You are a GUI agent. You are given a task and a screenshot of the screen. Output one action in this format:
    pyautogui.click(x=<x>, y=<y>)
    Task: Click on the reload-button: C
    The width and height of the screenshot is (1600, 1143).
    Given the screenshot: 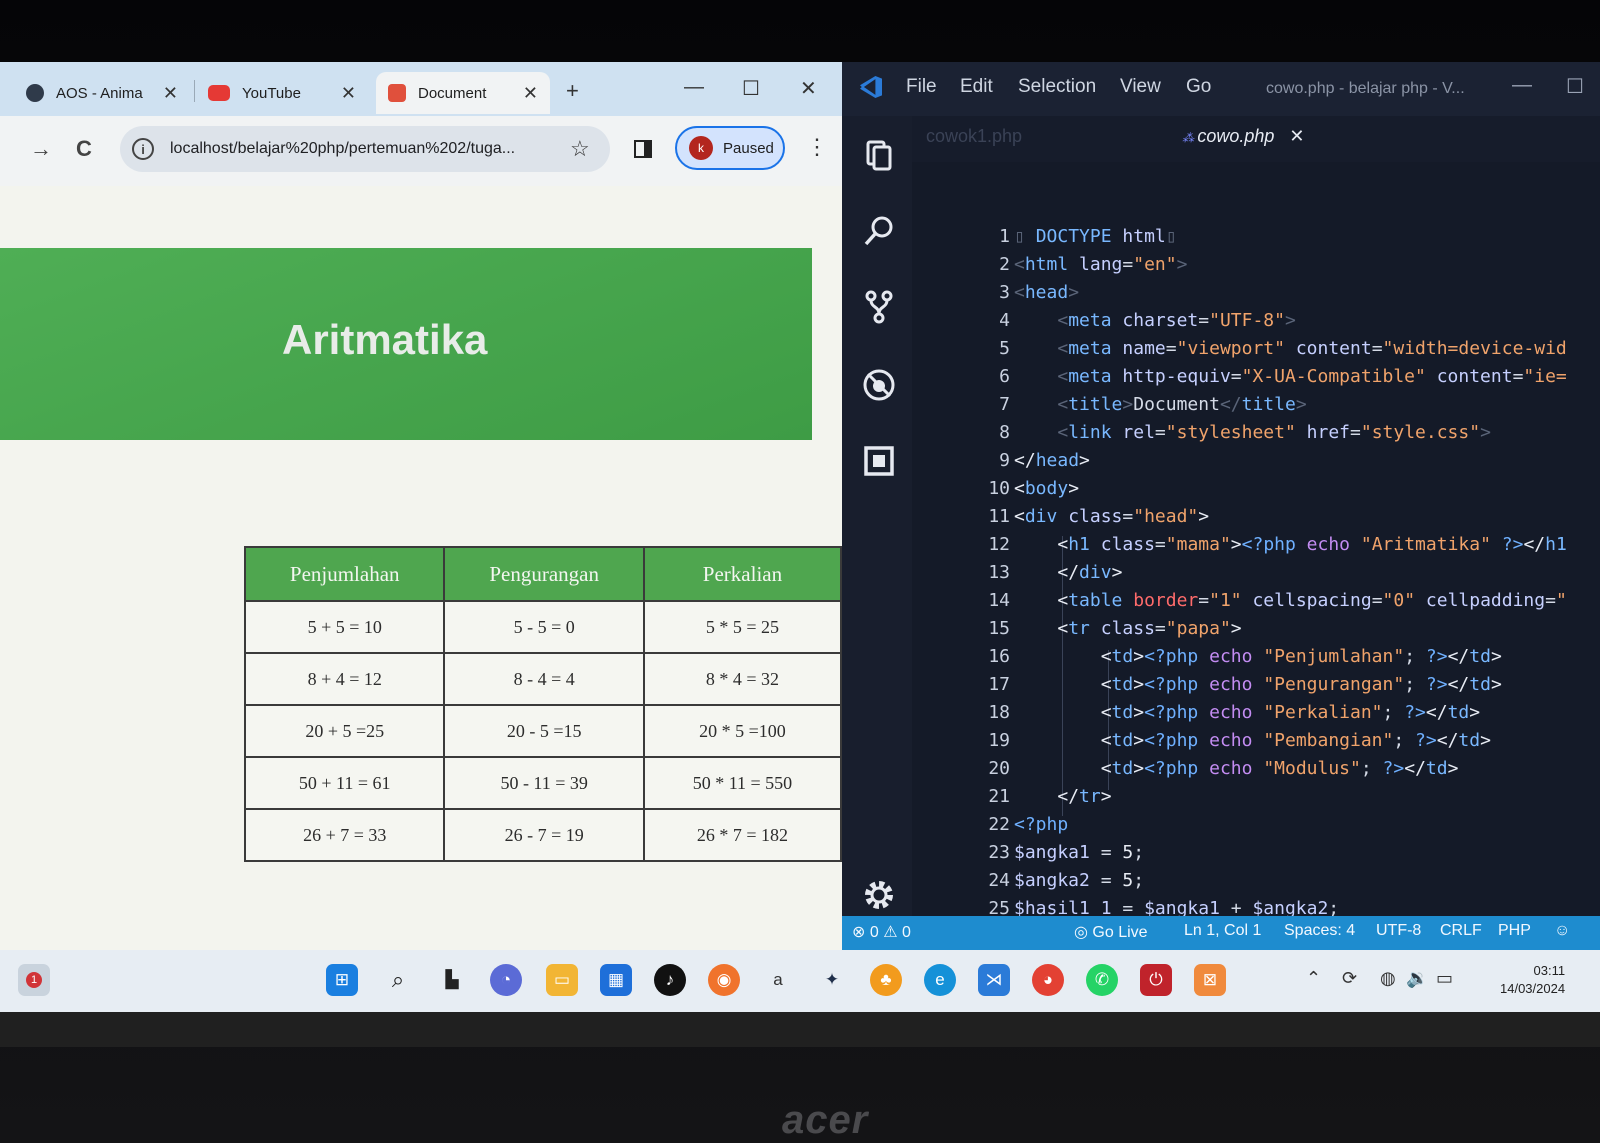 What is the action you would take?
    pyautogui.click(x=84, y=149)
    